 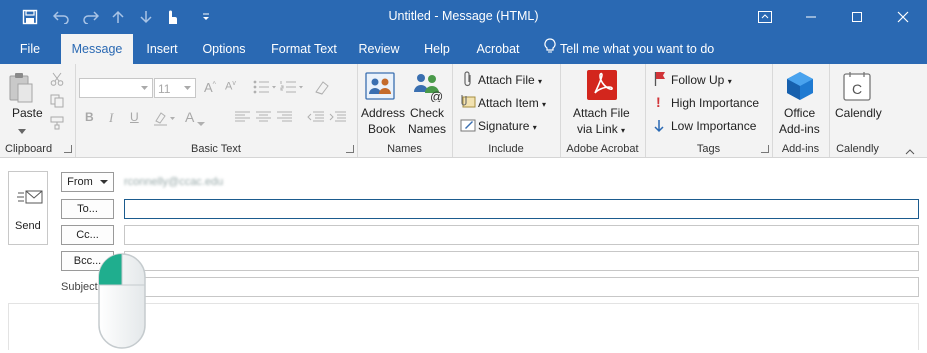 What do you see at coordinates (708, 149) in the screenshot?
I see `tags-group-label: Tags` at bounding box center [708, 149].